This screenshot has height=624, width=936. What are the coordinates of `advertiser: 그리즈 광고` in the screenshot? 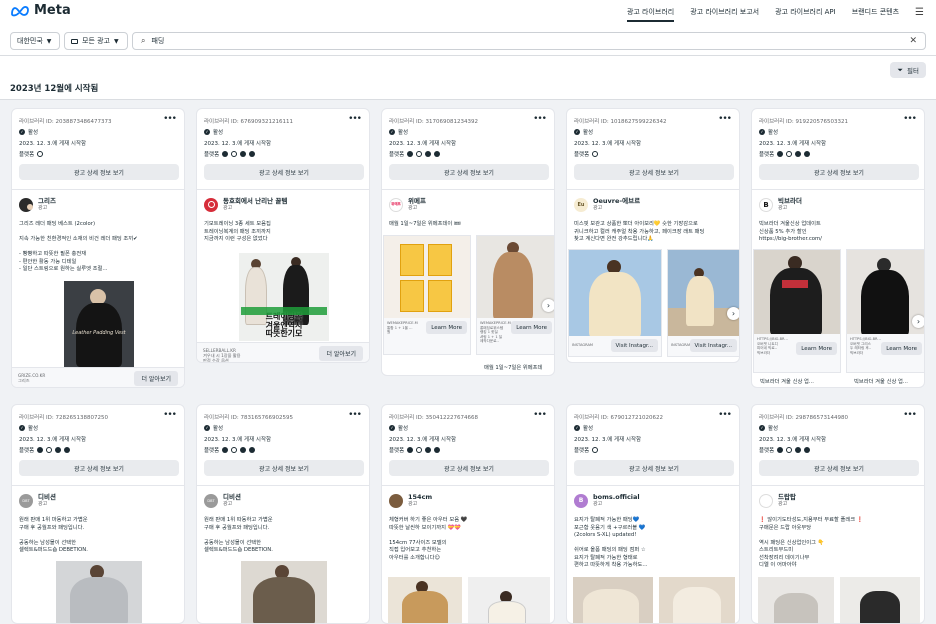 It's located at (37, 204).